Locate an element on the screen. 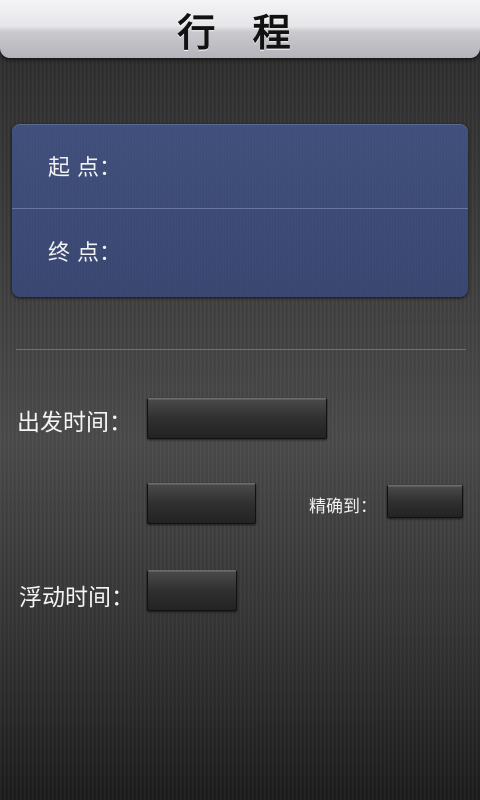 Image resolution: width=480 pixels, height=800 pixels. page-title: 行 程 is located at coordinates (240, 32).